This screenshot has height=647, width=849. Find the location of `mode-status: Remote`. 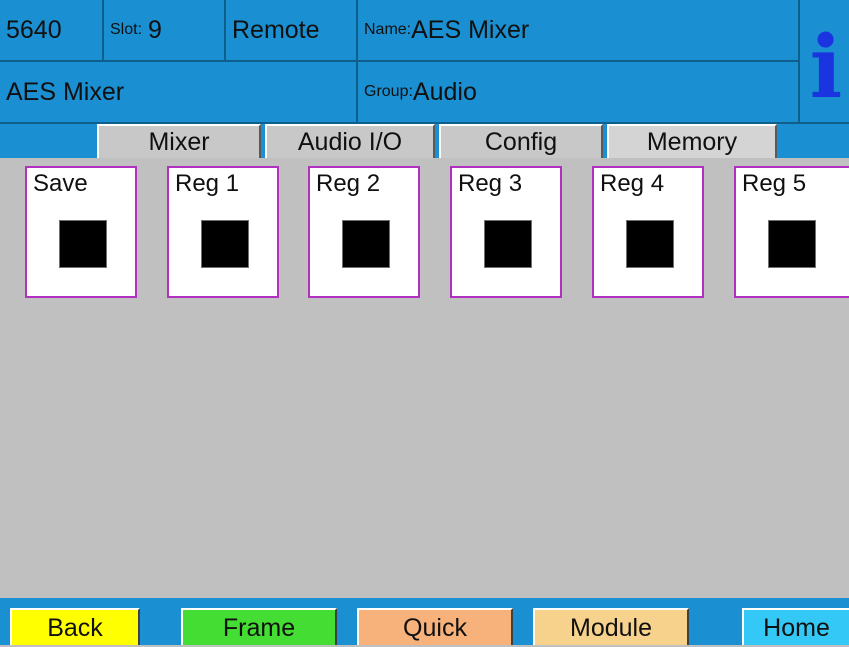

mode-status: Remote is located at coordinates (292, 31).